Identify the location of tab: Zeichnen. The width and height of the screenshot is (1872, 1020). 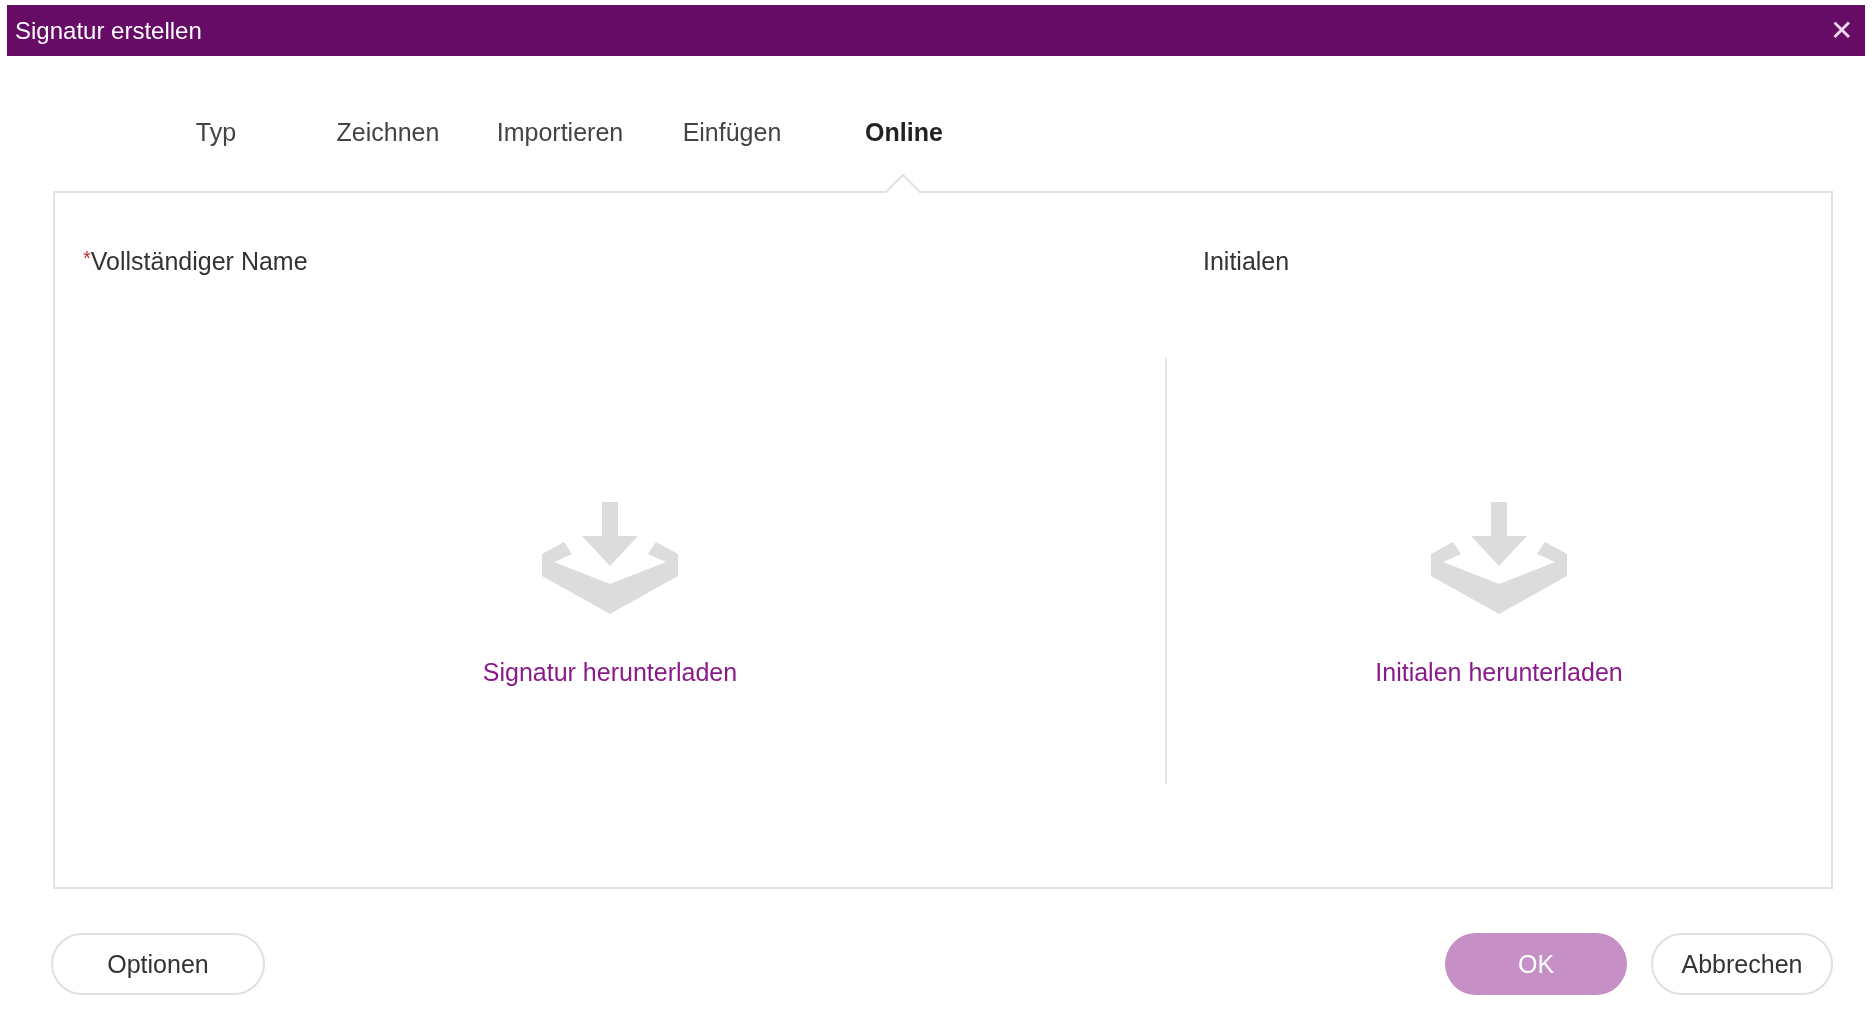
(388, 132).